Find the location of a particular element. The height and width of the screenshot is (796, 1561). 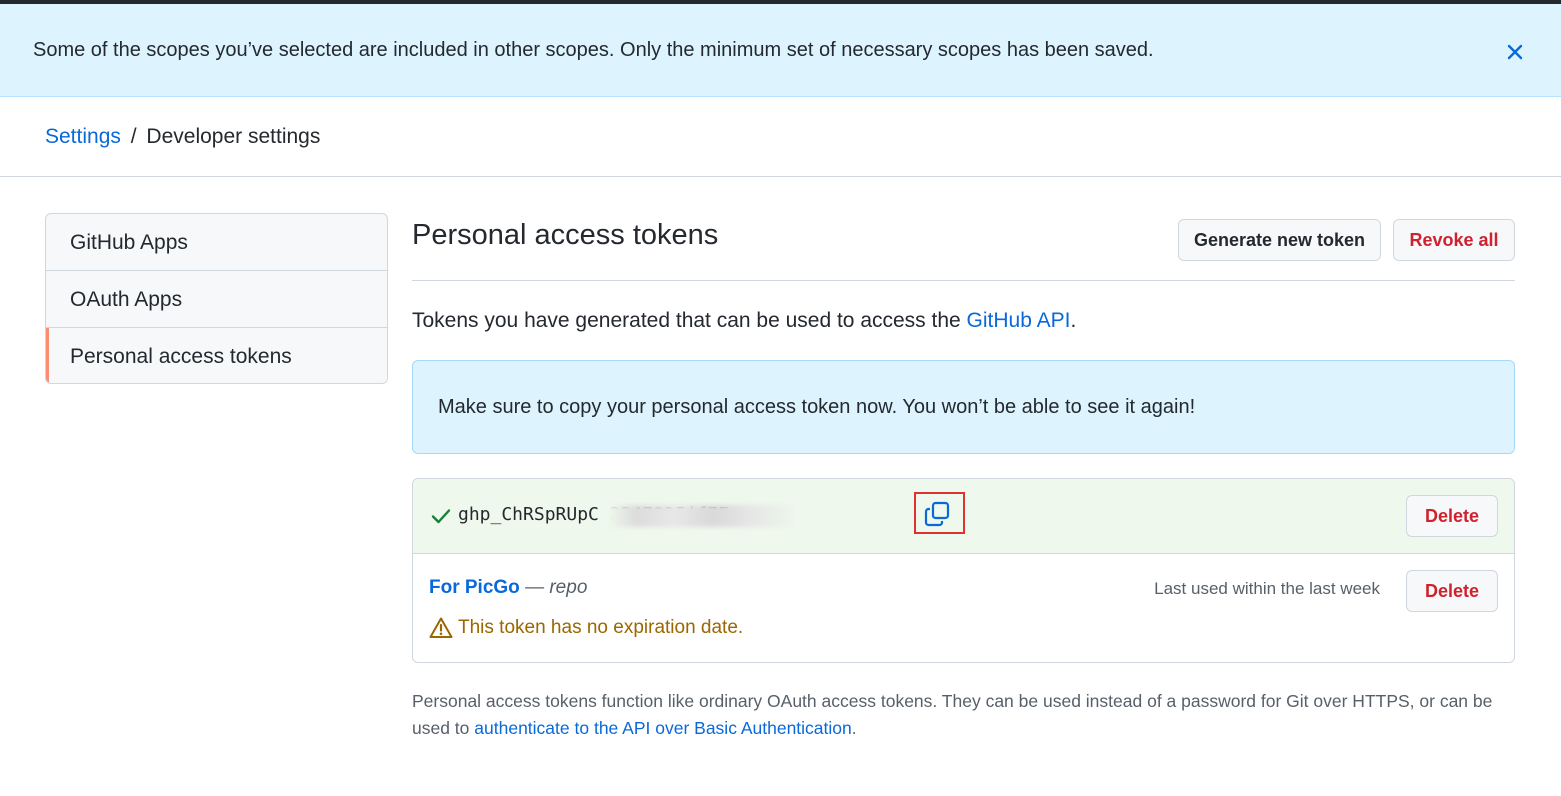

breadcrumb-settings-link: Settings is located at coordinates (83, 136).